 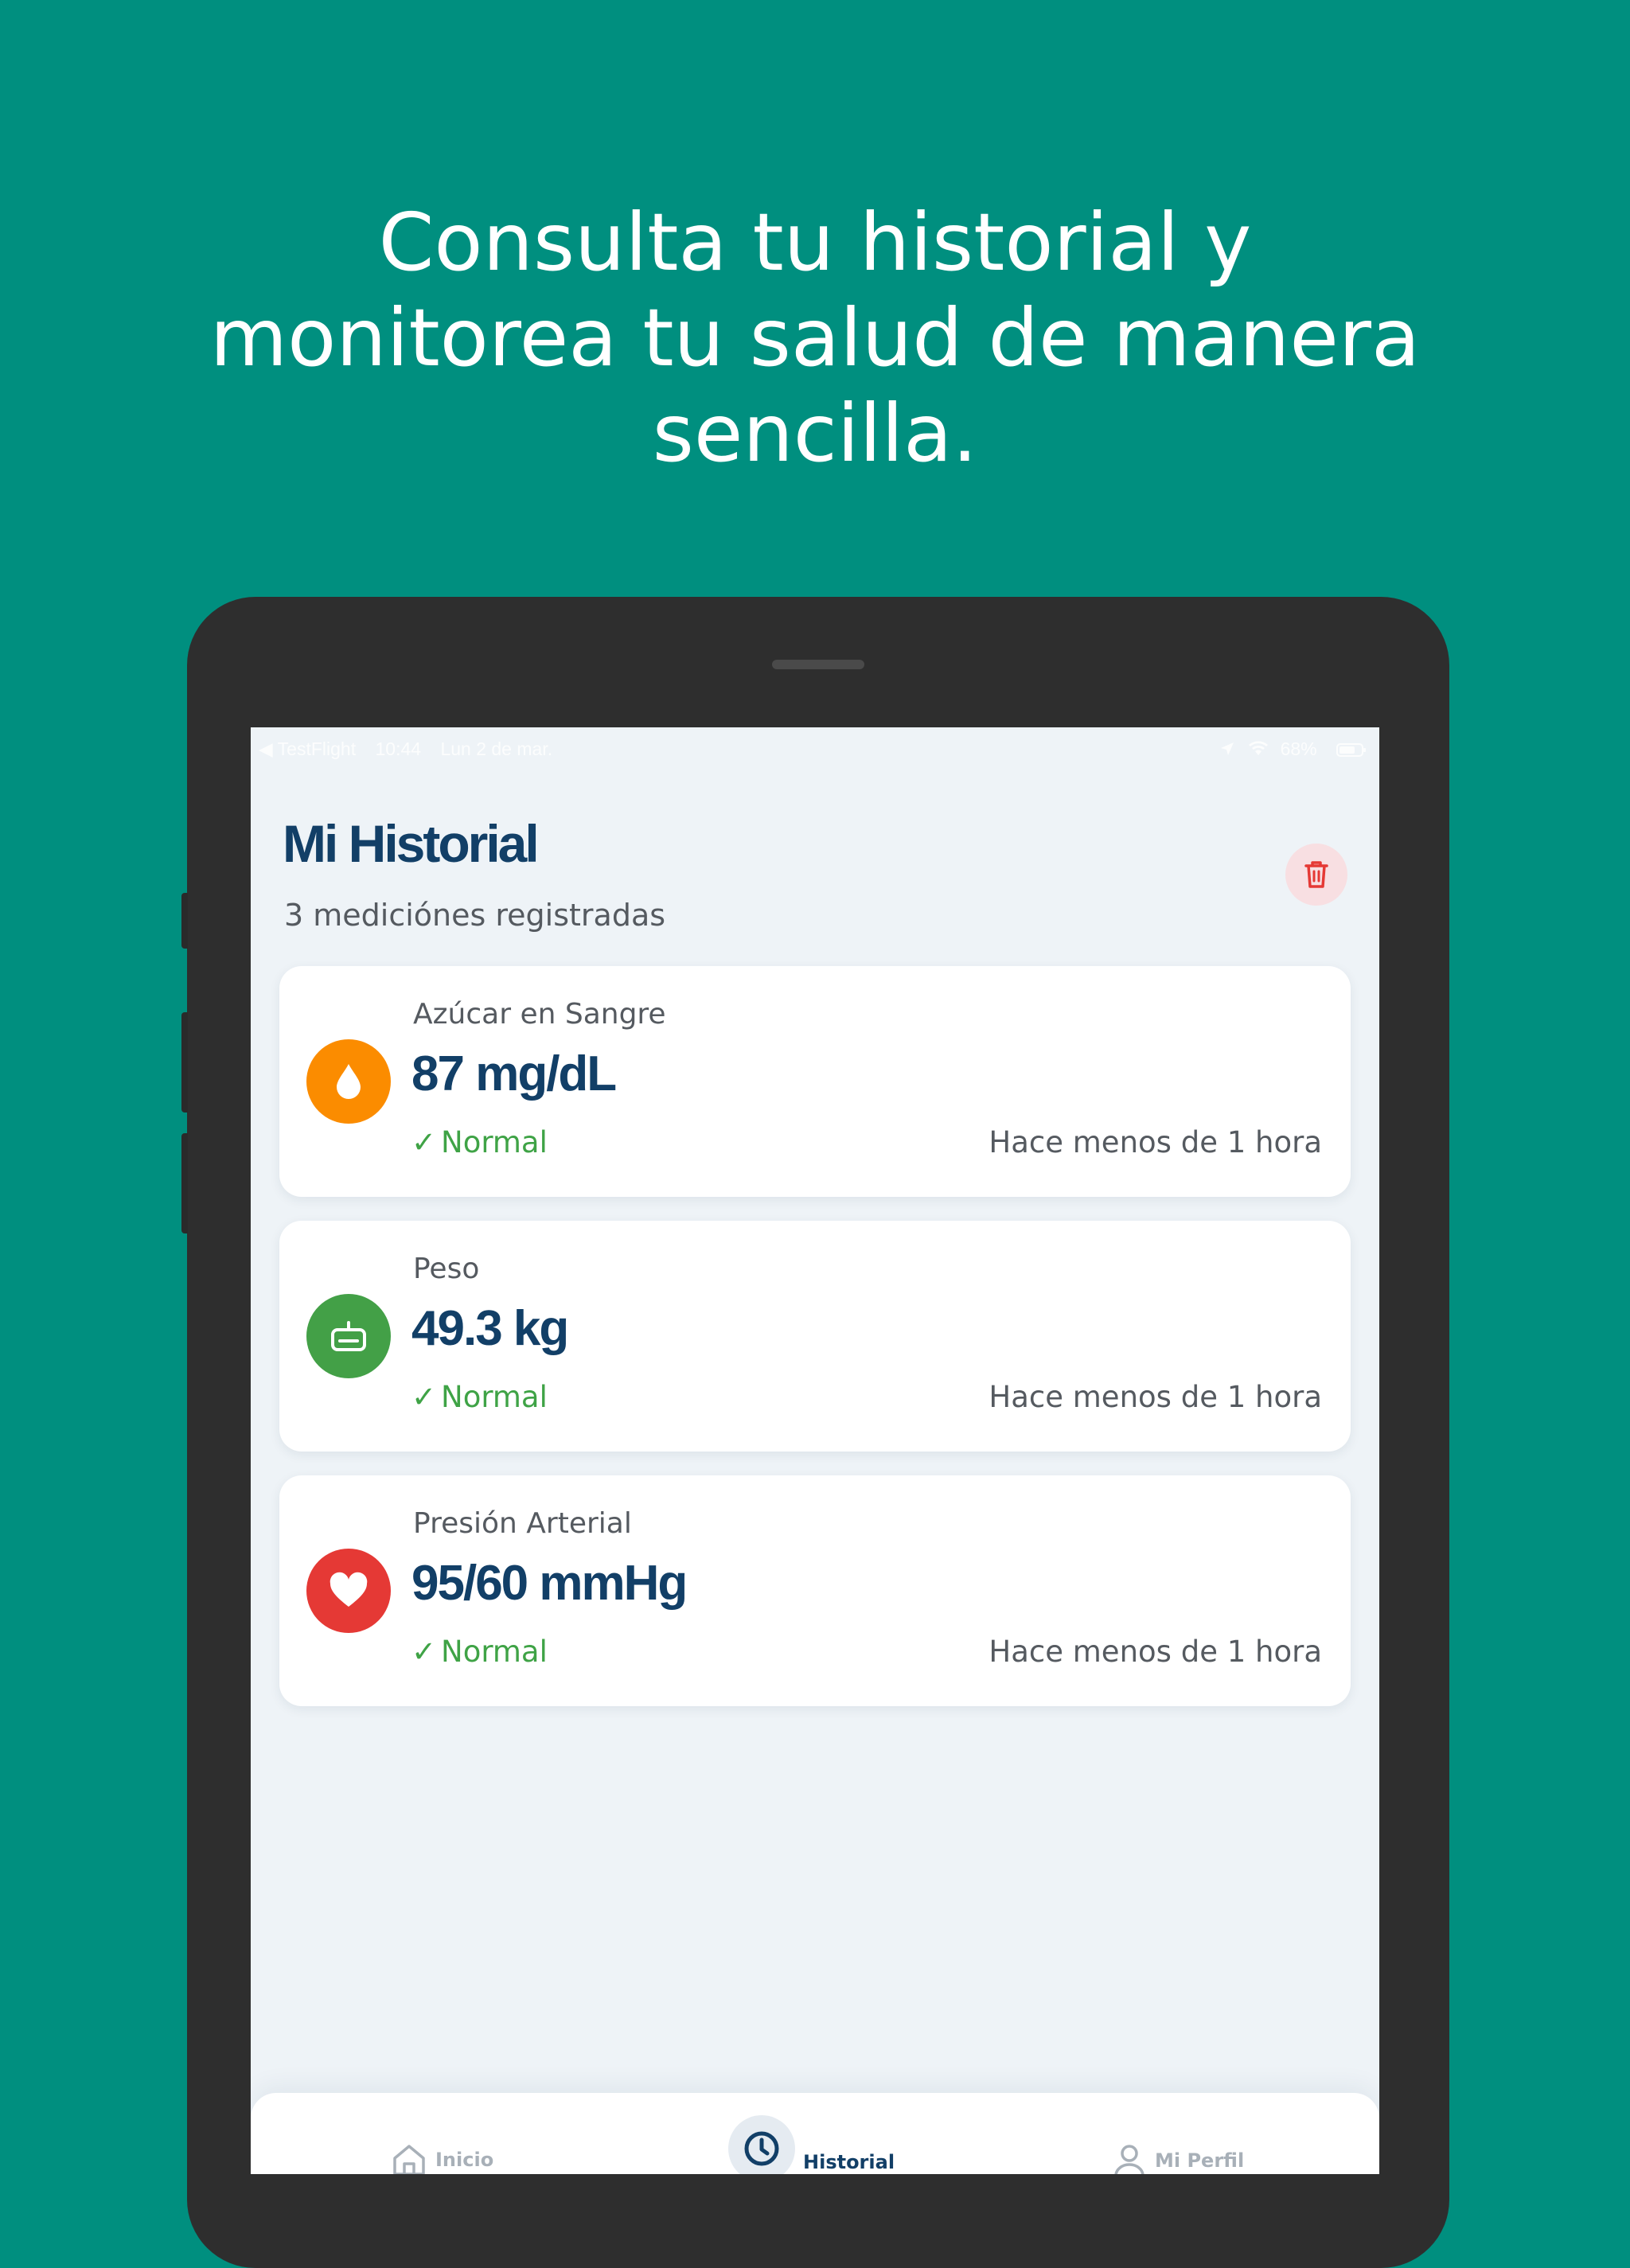 What do you see at coordinates (1259, 748) in the screenshot?
I see `wifi-icon` at bounding box center [1259, 748].